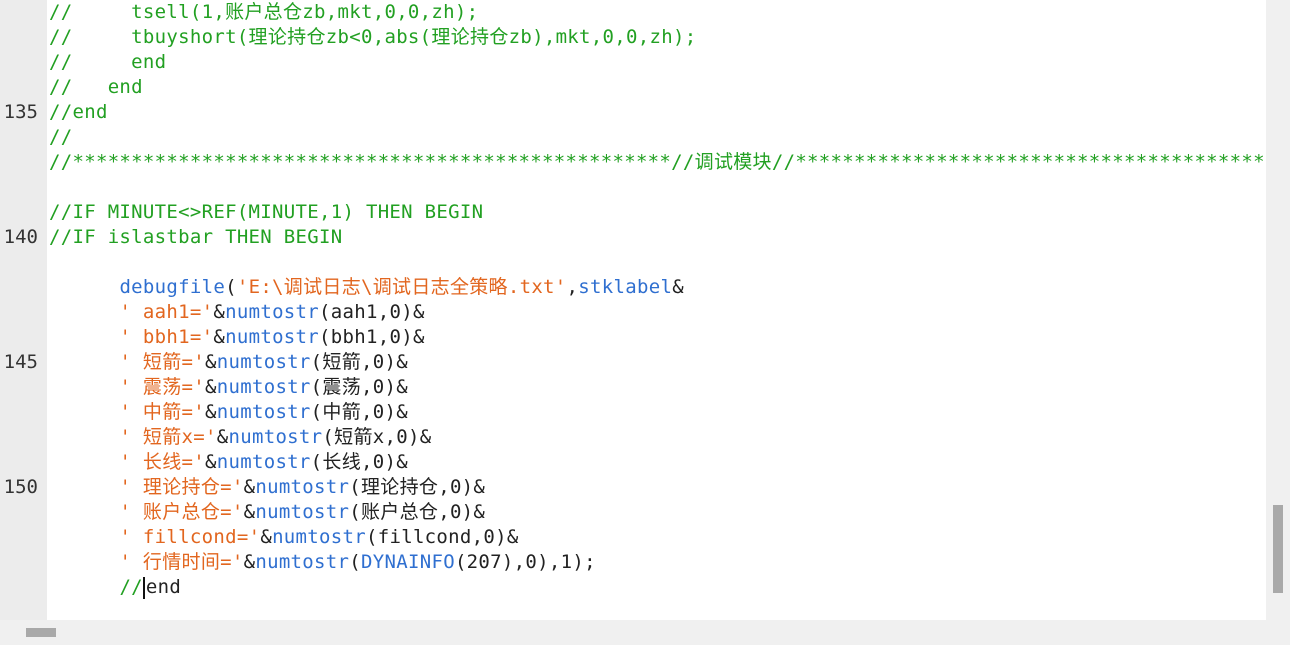 This screenshot has height=645, width=1290. Describe the element at coordinates (196, 237) in the screenshot. I see `code-line: //IF islastbar THEN BEGIN` at that location.